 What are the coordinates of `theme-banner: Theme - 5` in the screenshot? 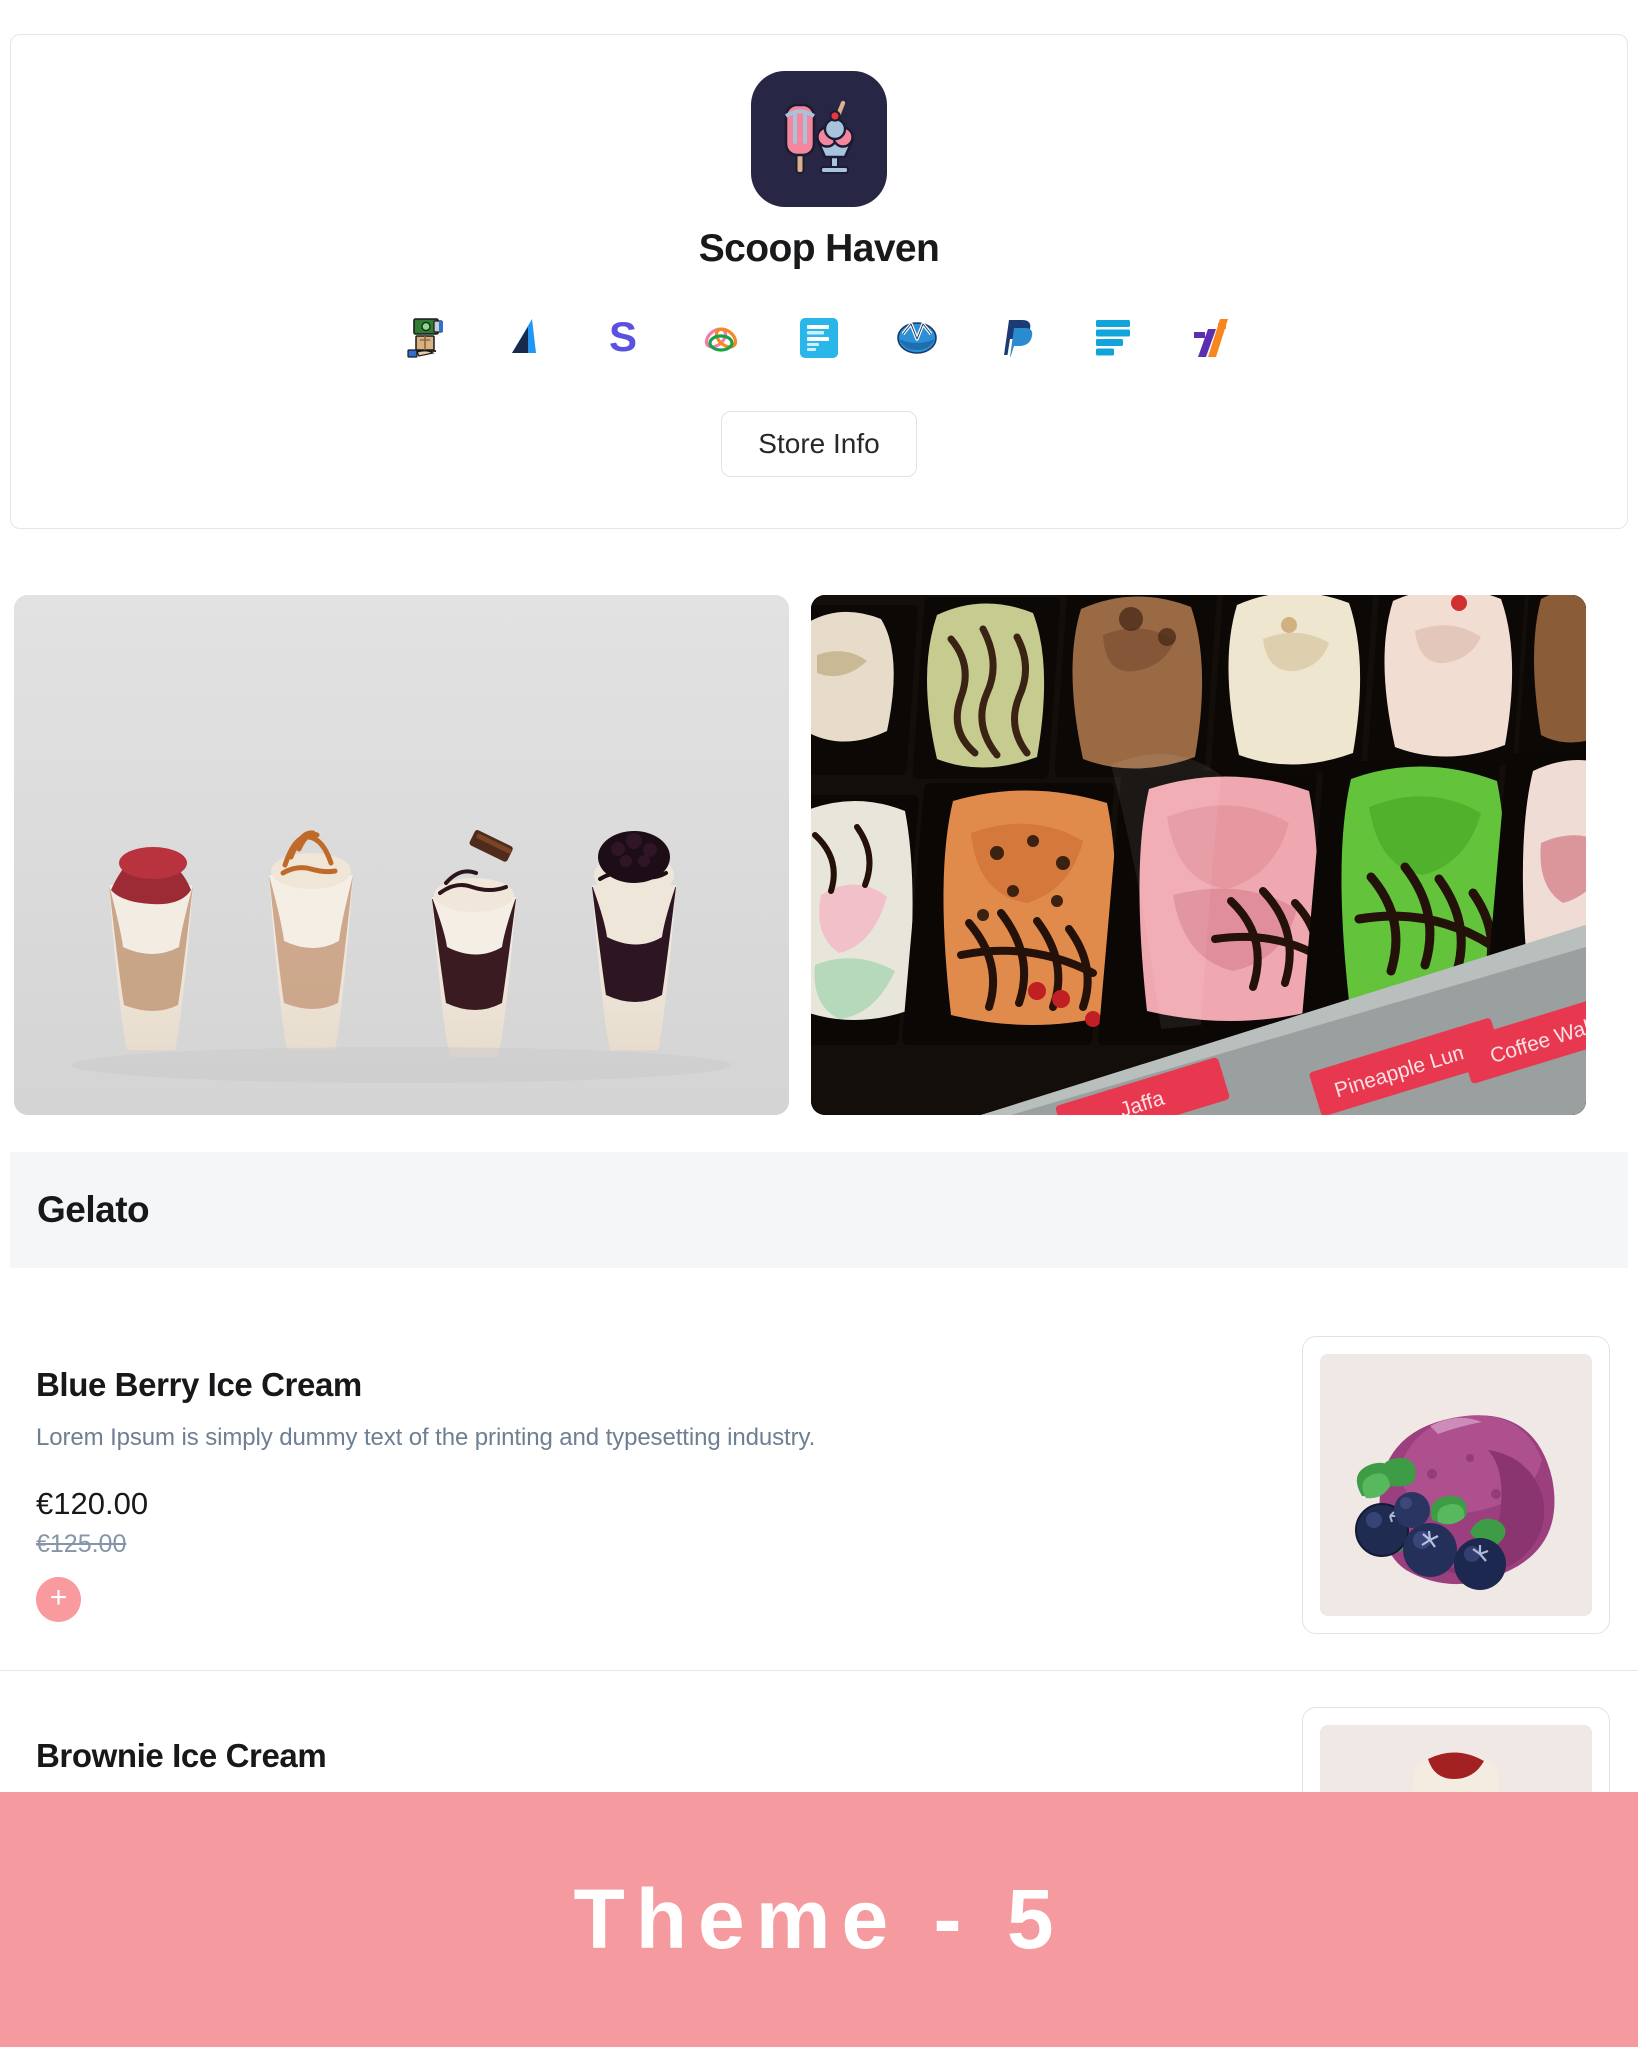 It's located at (819, 1919).